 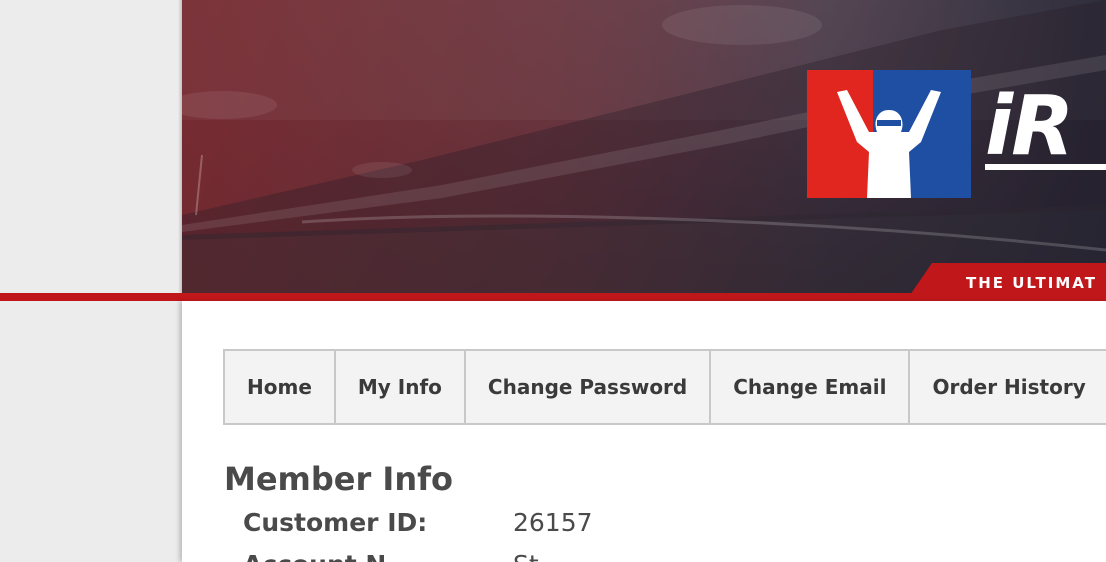 What do you see at coordinates (1045, 167) in the screenshot?
I see `brand-underline` at bounding box center [1045, 167].